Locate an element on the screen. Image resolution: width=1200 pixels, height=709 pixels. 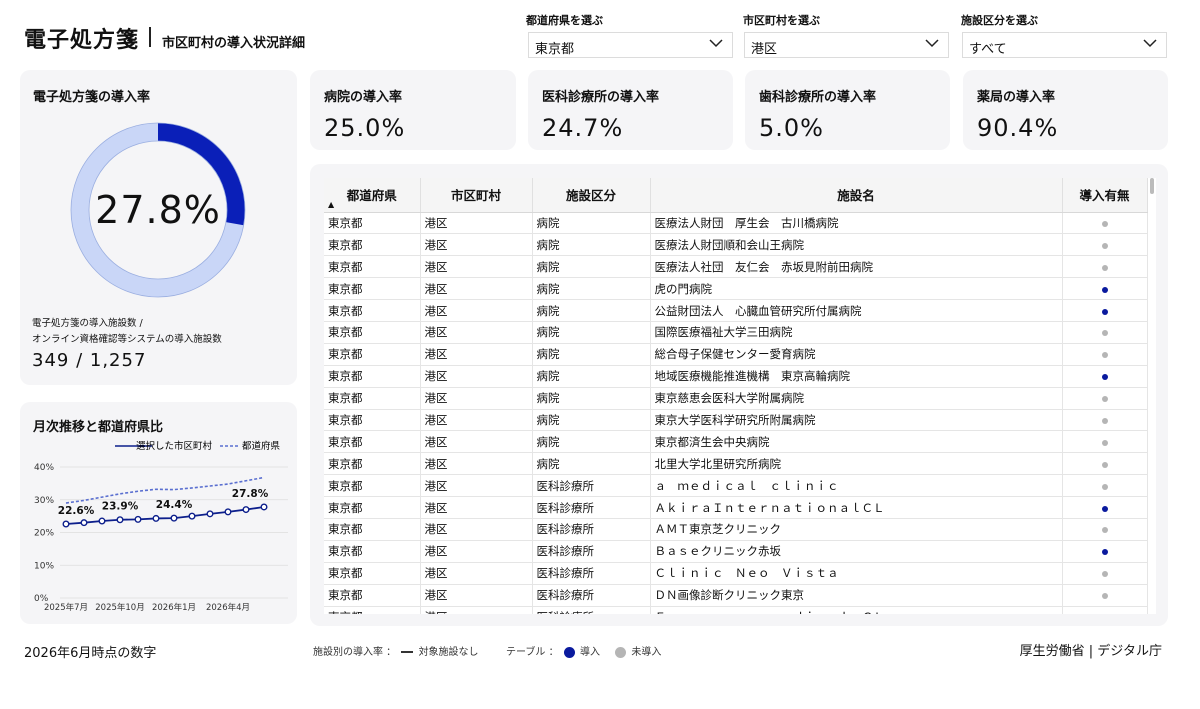
table-row: 東京都 港区 医科診療所 ＡｋｉｒａＩｎｔｅｒｎａｔｉｏｎａｌＣＬ is located at coordinates (736, 507).